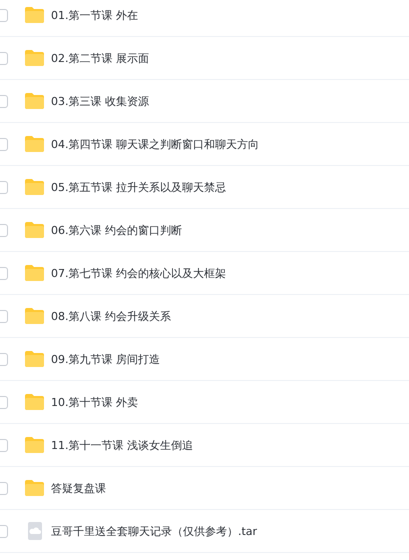 The width and height of the screenshot is (409, 560). I want to click on file-name: 11.第十一节课 浅谈女生倒追, so click(122, 445).